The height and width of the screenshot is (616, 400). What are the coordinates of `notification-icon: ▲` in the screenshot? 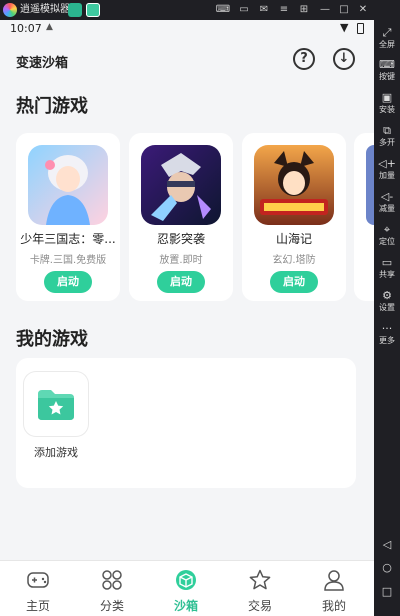 It's located at (49, 27).